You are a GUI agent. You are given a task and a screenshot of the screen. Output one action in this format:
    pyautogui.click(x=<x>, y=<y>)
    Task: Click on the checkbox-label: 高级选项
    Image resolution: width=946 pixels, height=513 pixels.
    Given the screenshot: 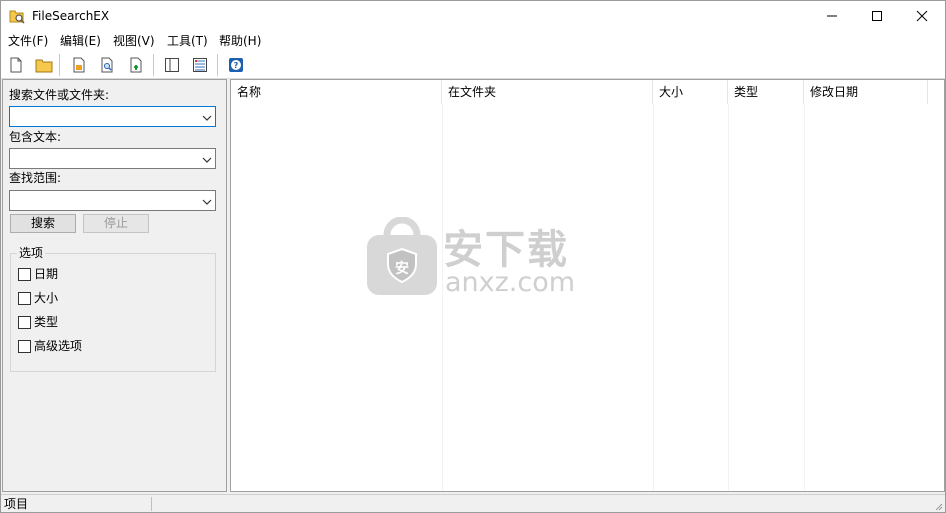 What is the action you would take?
    pyautogui.click(x=58, y=346)
    